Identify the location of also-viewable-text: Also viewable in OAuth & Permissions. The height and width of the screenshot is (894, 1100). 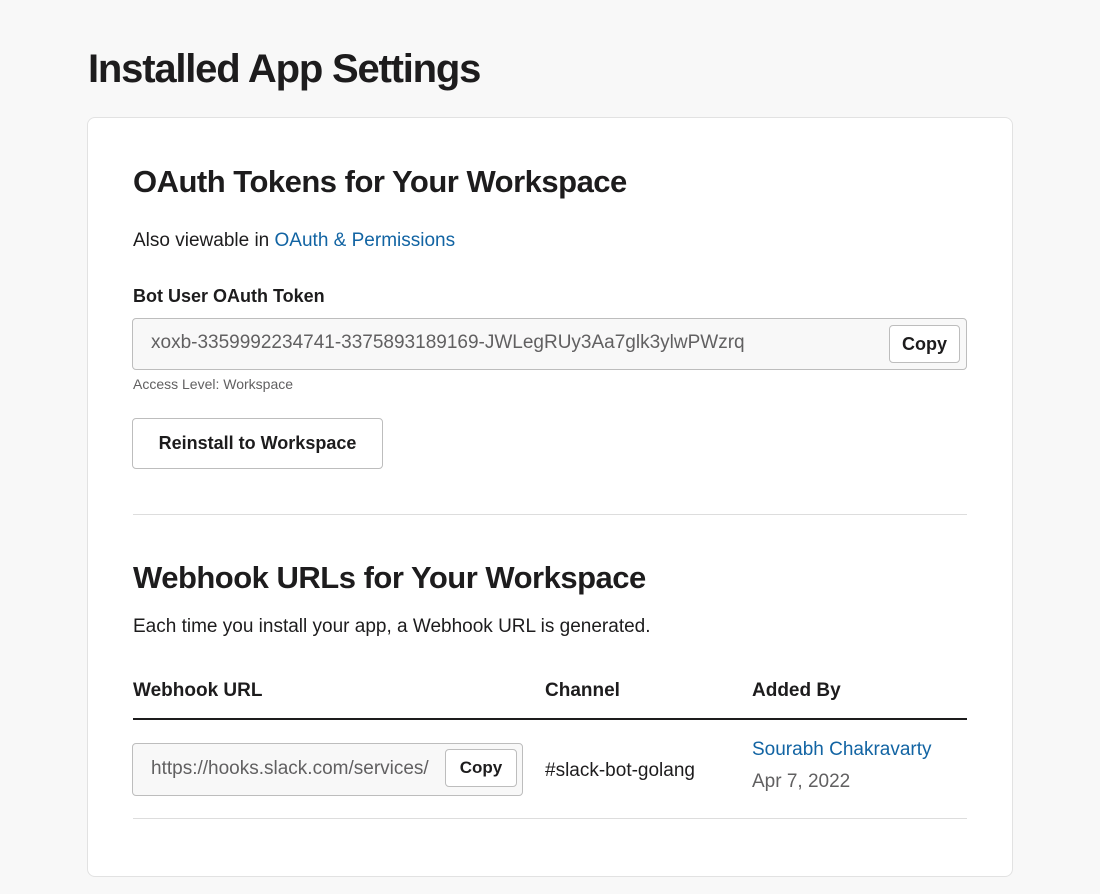
(294, 241).